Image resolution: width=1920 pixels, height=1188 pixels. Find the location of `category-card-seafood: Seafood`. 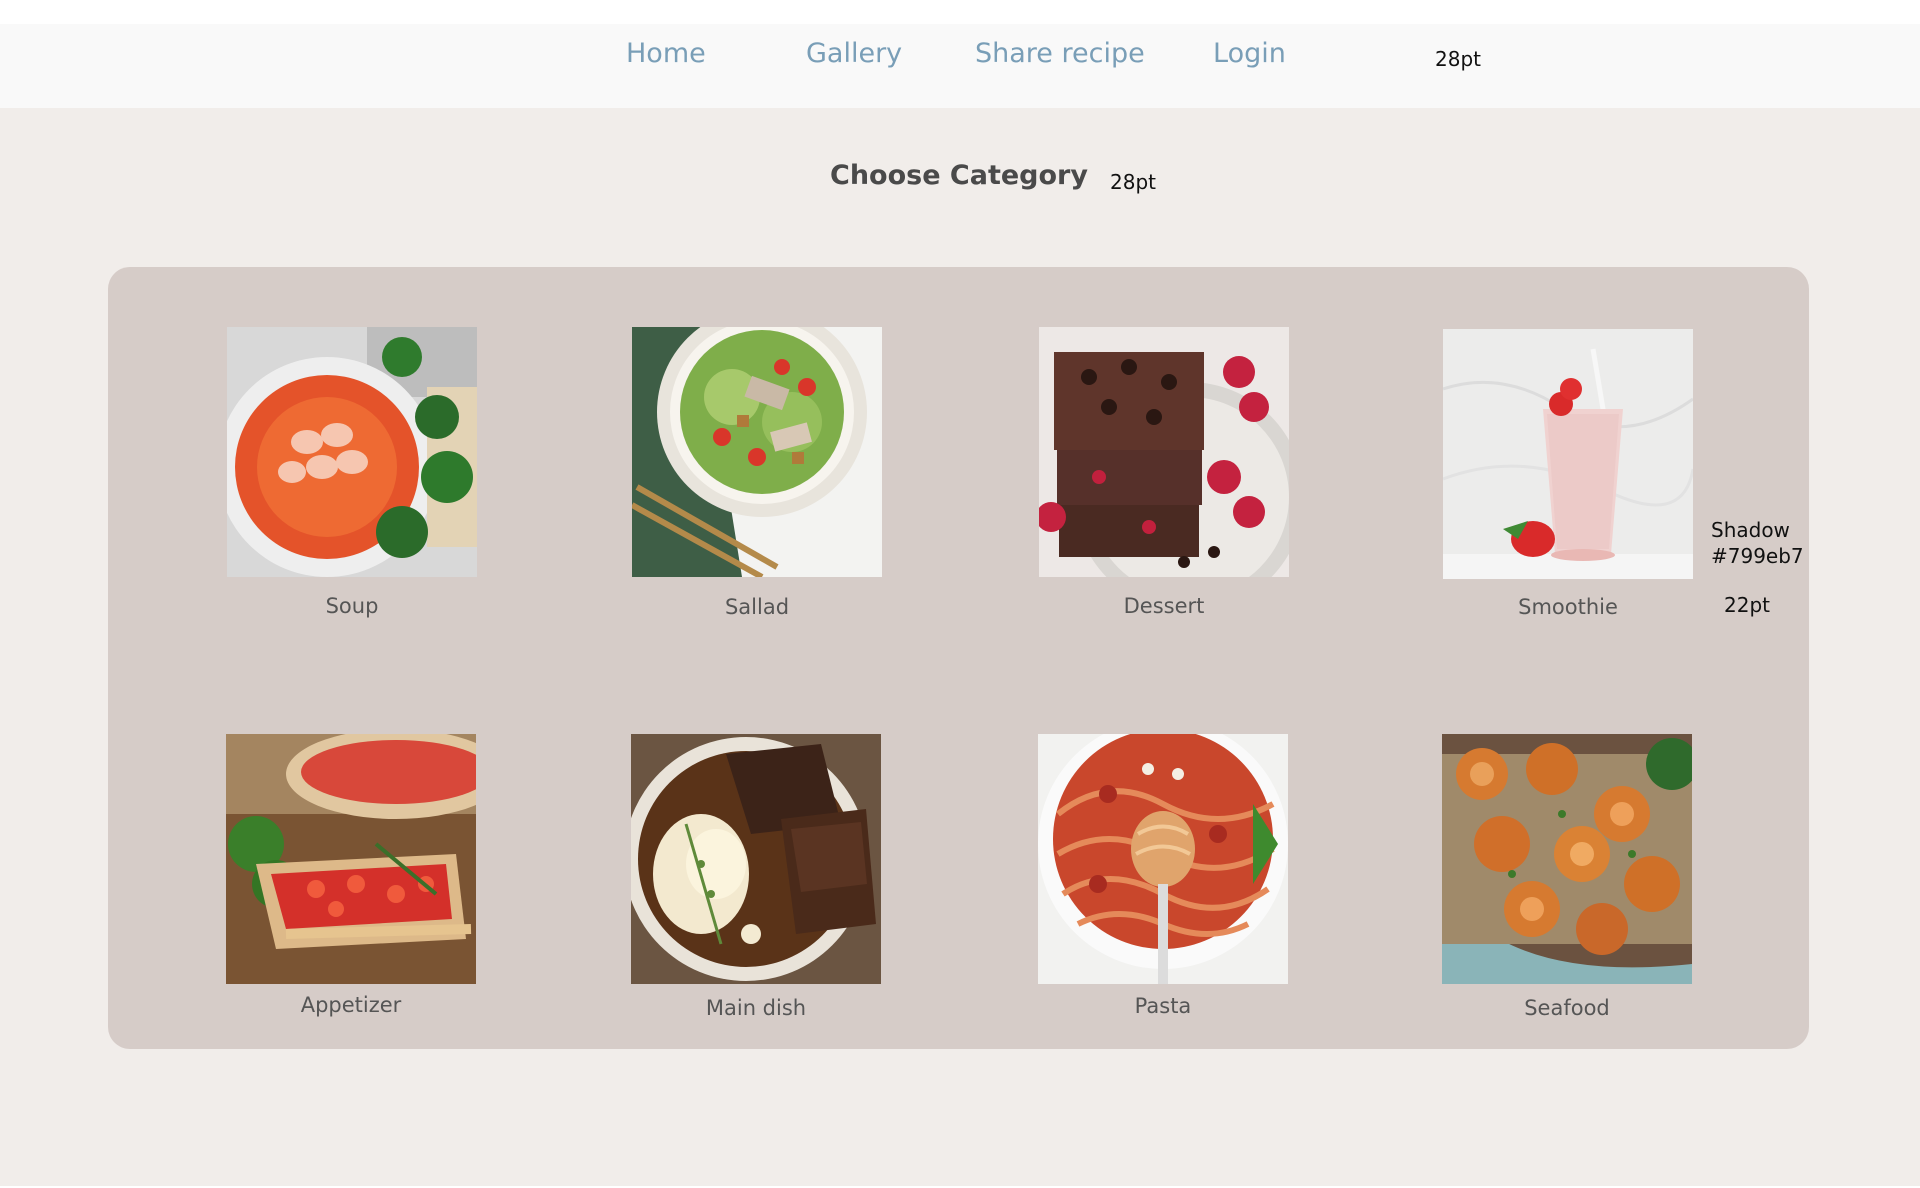

category-card-seafood: Seafood is located at coordinates (1567, 877).